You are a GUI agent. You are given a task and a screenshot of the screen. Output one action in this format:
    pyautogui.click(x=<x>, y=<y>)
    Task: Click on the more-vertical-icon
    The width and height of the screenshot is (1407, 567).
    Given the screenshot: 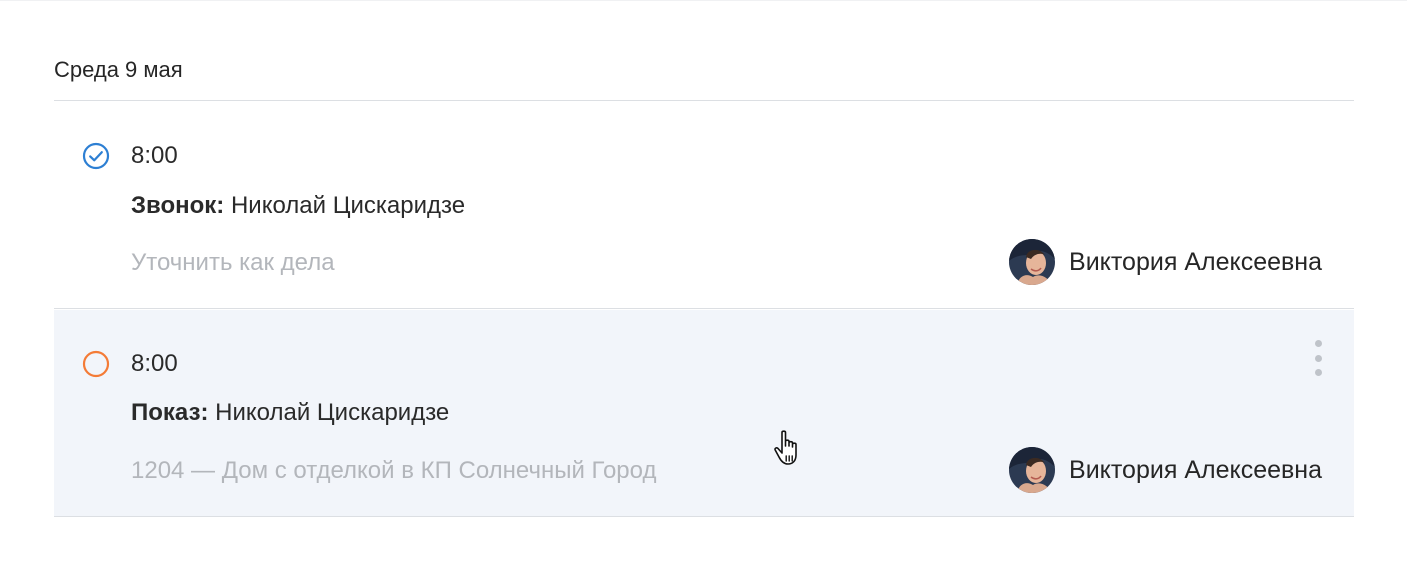 What is the action you would take?
    pyautogui.click(x=1318, y=358)
    